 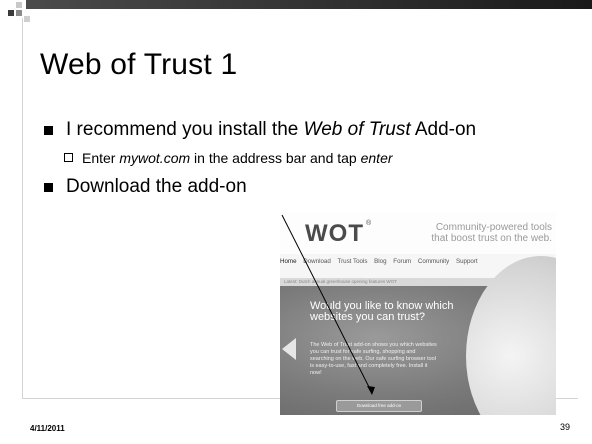 I want to click on bullet-install-emphasis: Web of Trust, so click(x=357, y=129).